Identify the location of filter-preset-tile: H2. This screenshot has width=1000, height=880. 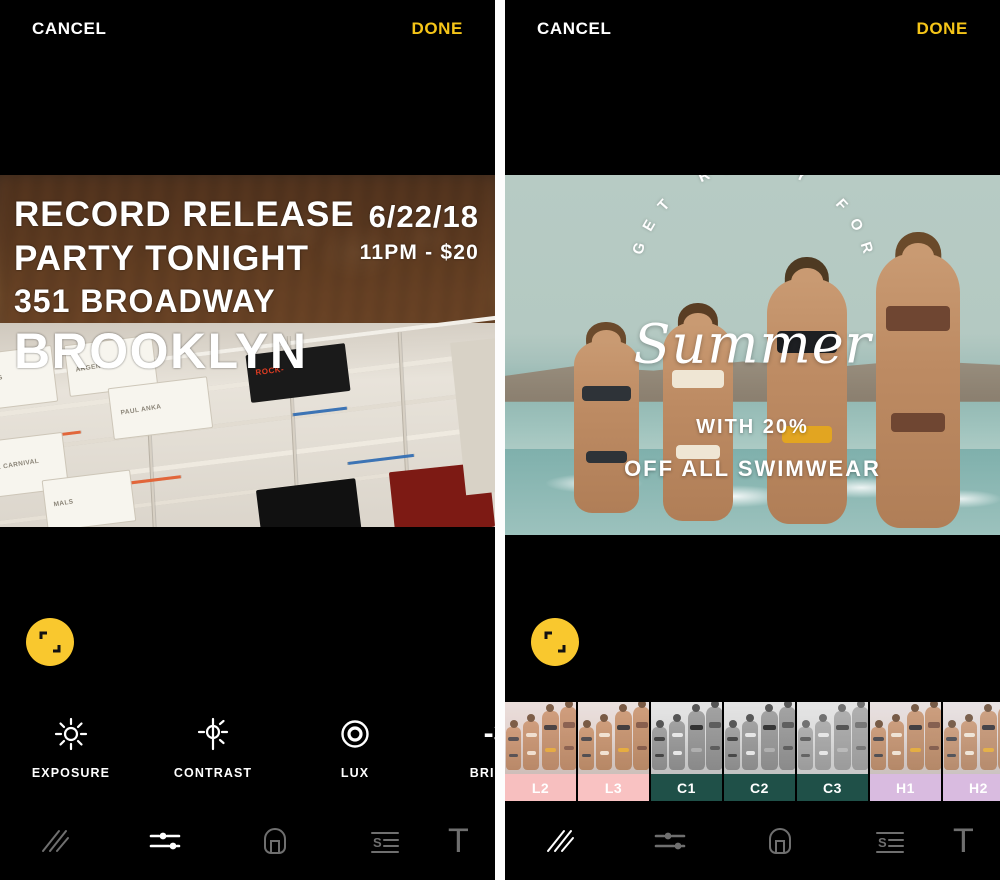
(971, 751).